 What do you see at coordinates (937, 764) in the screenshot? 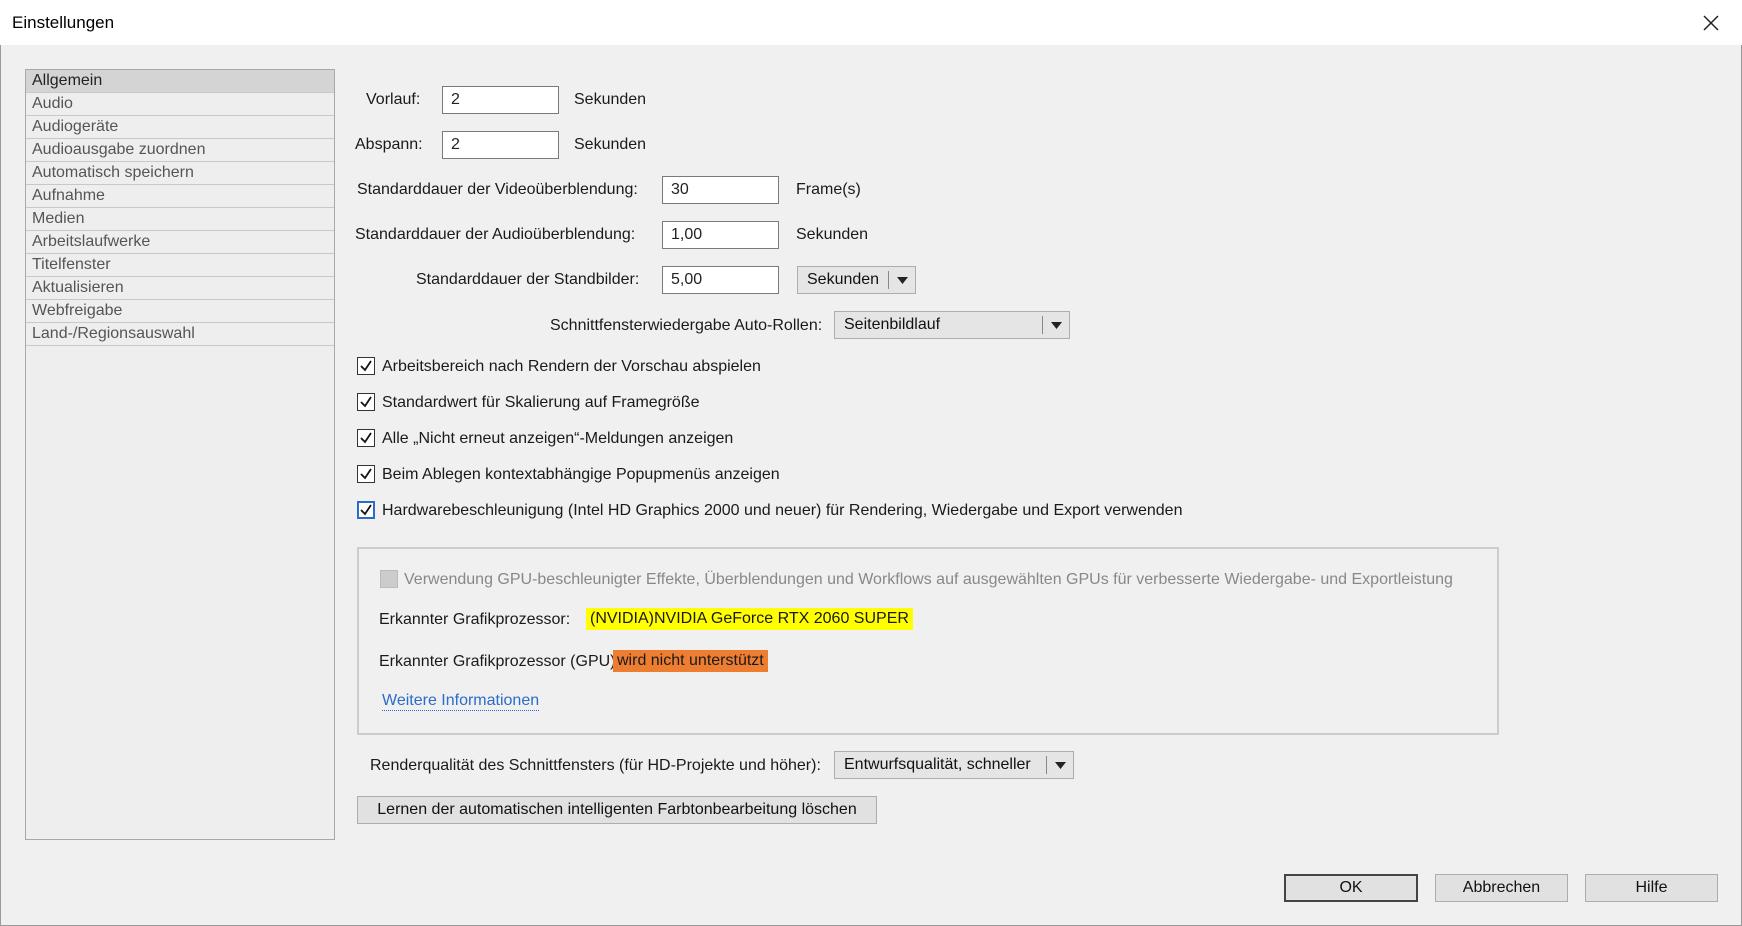
I see `render-quality-value: Entwurfsqualität, schneller` at bounding box center [937, 764].